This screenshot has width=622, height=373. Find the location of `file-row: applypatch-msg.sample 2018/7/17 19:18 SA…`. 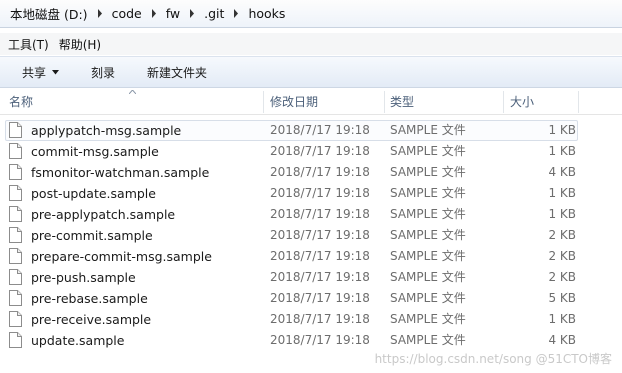

file-row: applypatch-msg.sample 2018/7/17 19:18 SA… is located at coordinates (311, 130).